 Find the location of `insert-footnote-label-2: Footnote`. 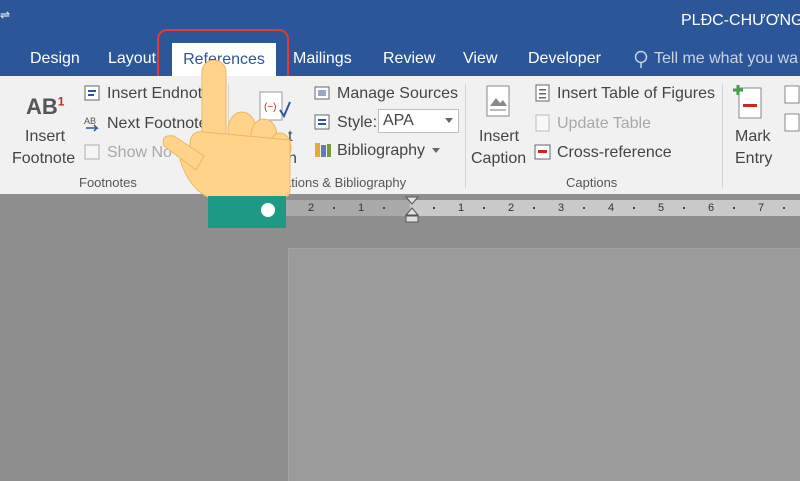

insert-footnote-label-2: Footnote is located at coordinates (44, 158).